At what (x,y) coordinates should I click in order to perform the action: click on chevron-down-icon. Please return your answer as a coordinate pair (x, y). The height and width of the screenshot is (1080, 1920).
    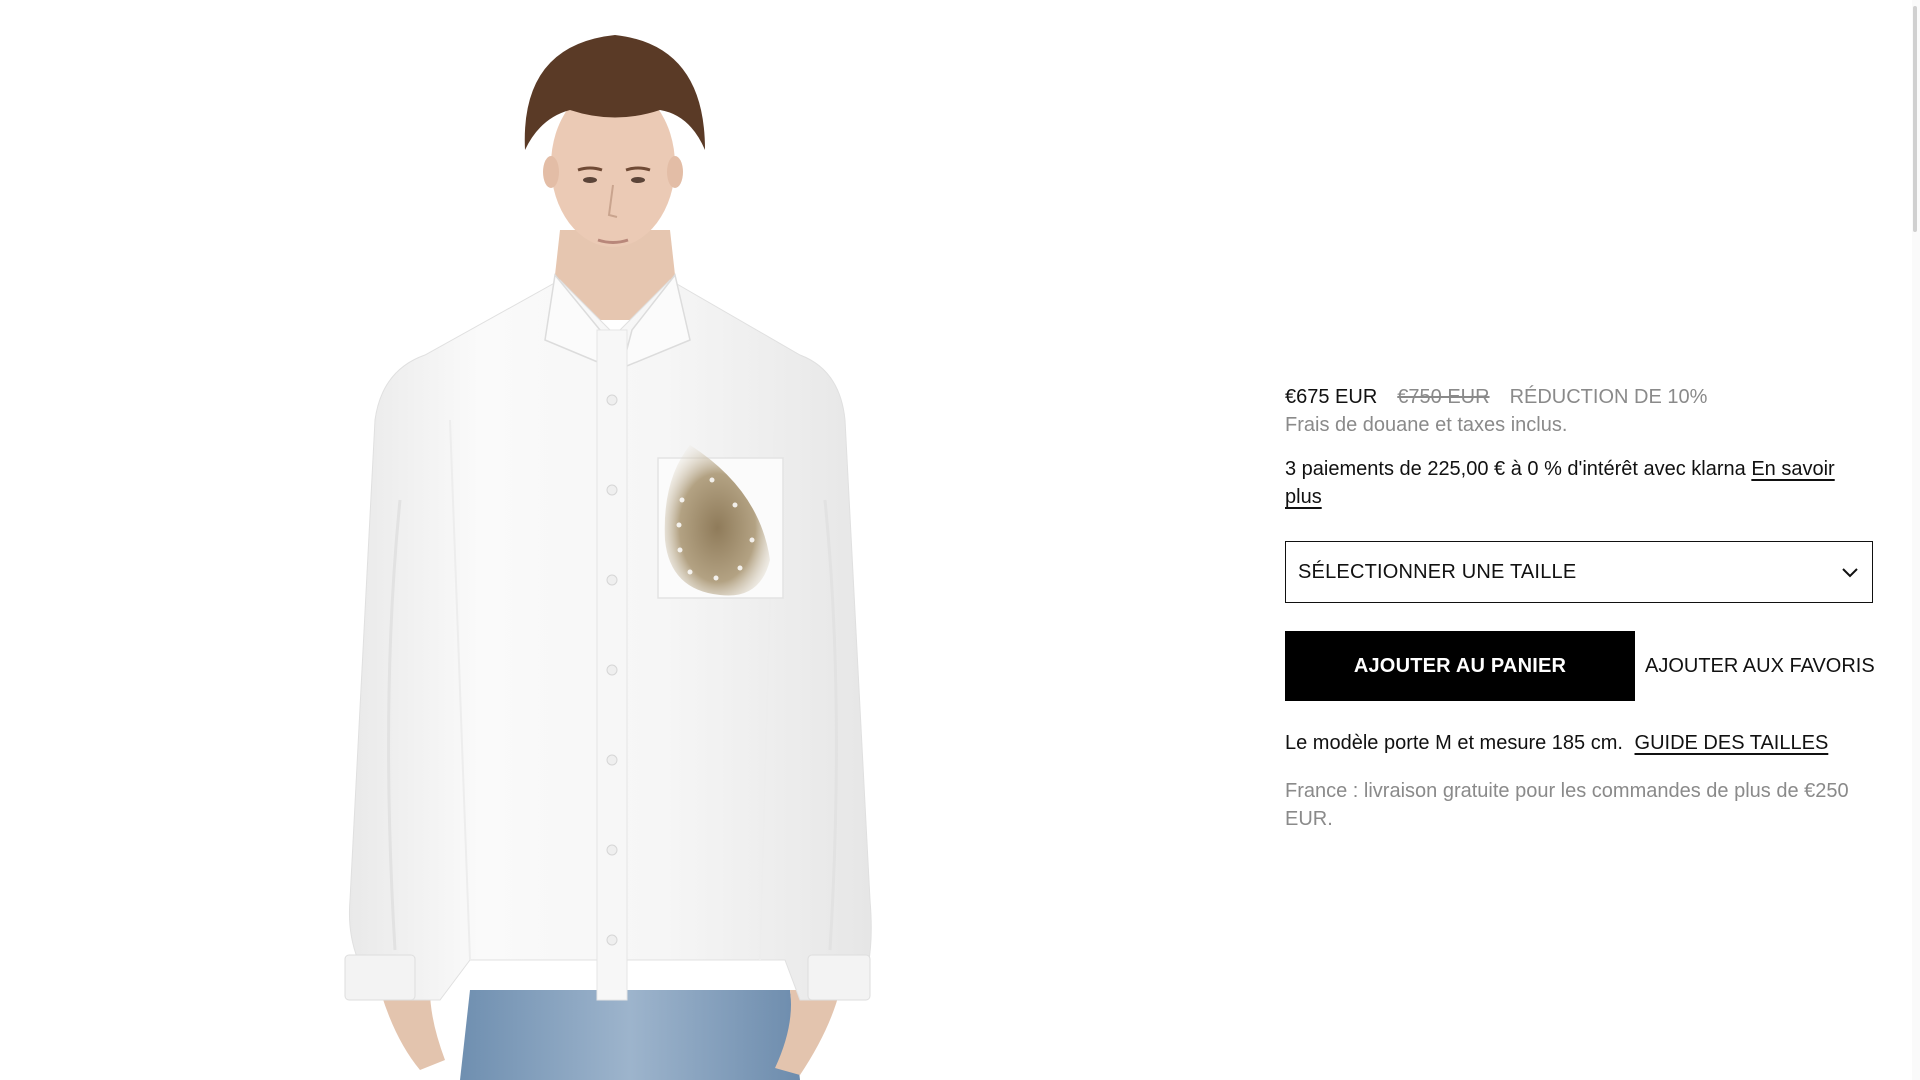
    Looking at the image, I should click on (1850, 573).